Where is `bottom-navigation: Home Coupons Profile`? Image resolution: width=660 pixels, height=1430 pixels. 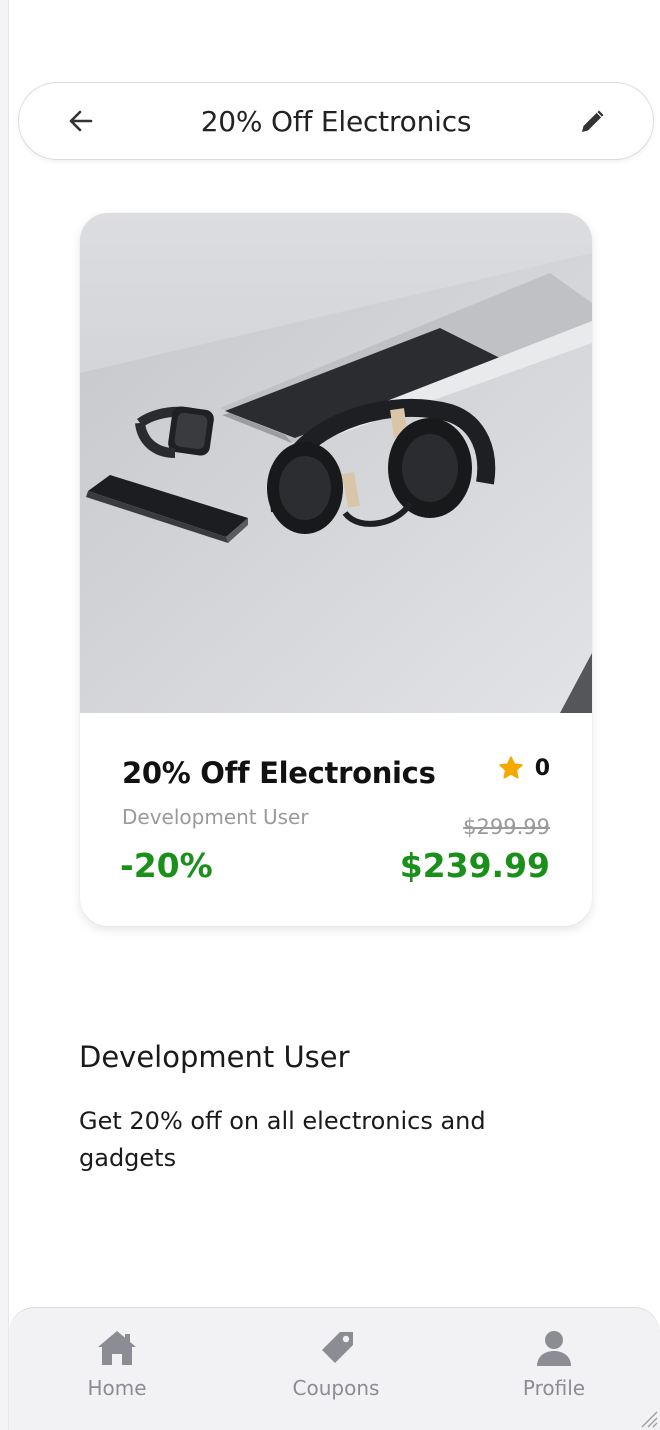
bottom-navigation: Home Coupons Profile is located at coordinates (334, 1368).